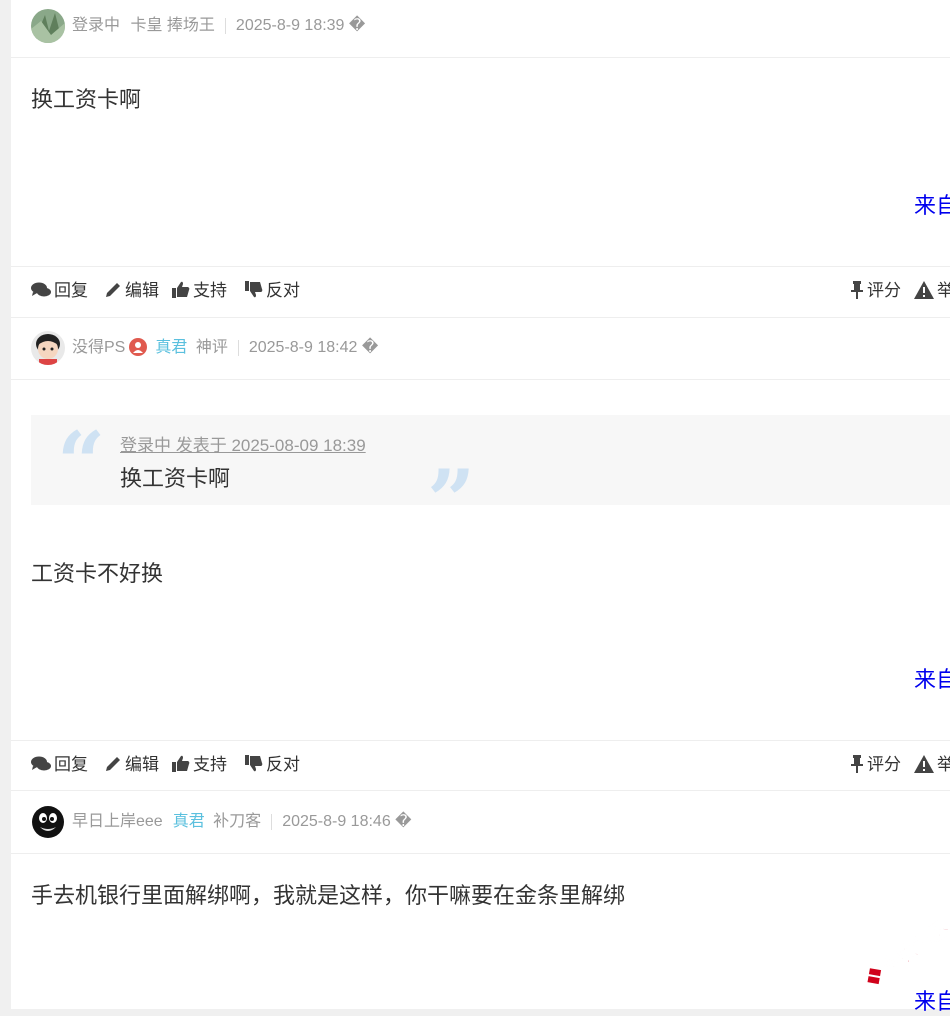 This screenshot has width=950, height=1016. I want to click on post-time: 2025-8-9 18:42 �, so click(313, 347).